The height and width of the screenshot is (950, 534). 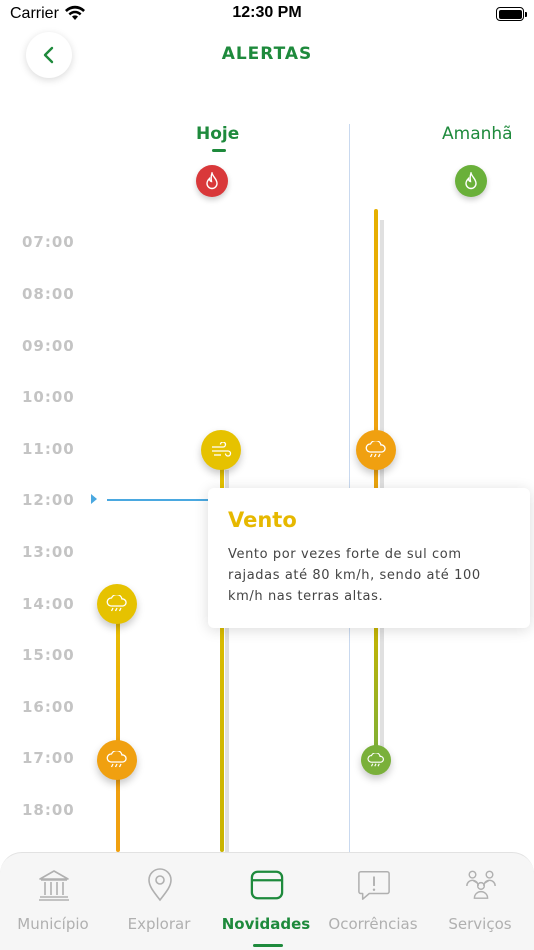 I want to click on hour-label: 14:00, so click(x=48, y=604).